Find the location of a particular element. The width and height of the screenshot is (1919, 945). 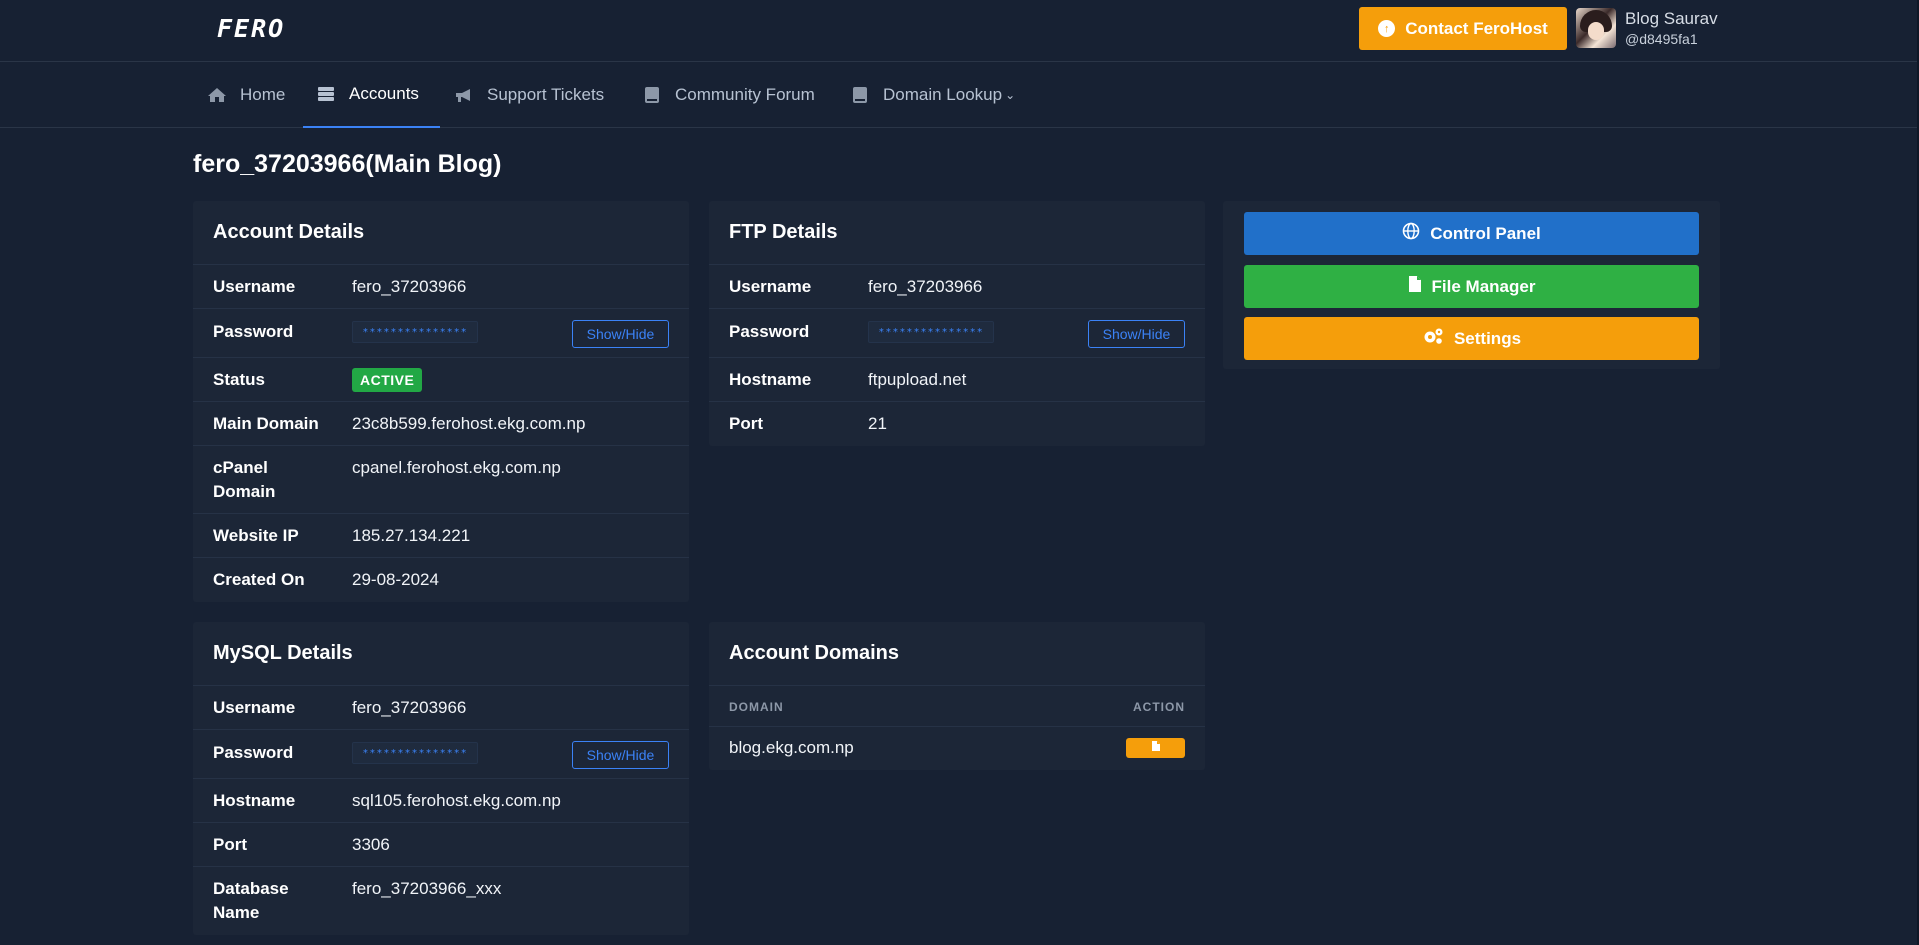

account-username-row: Username fero_37203966 is located at coordinates (441, 287).